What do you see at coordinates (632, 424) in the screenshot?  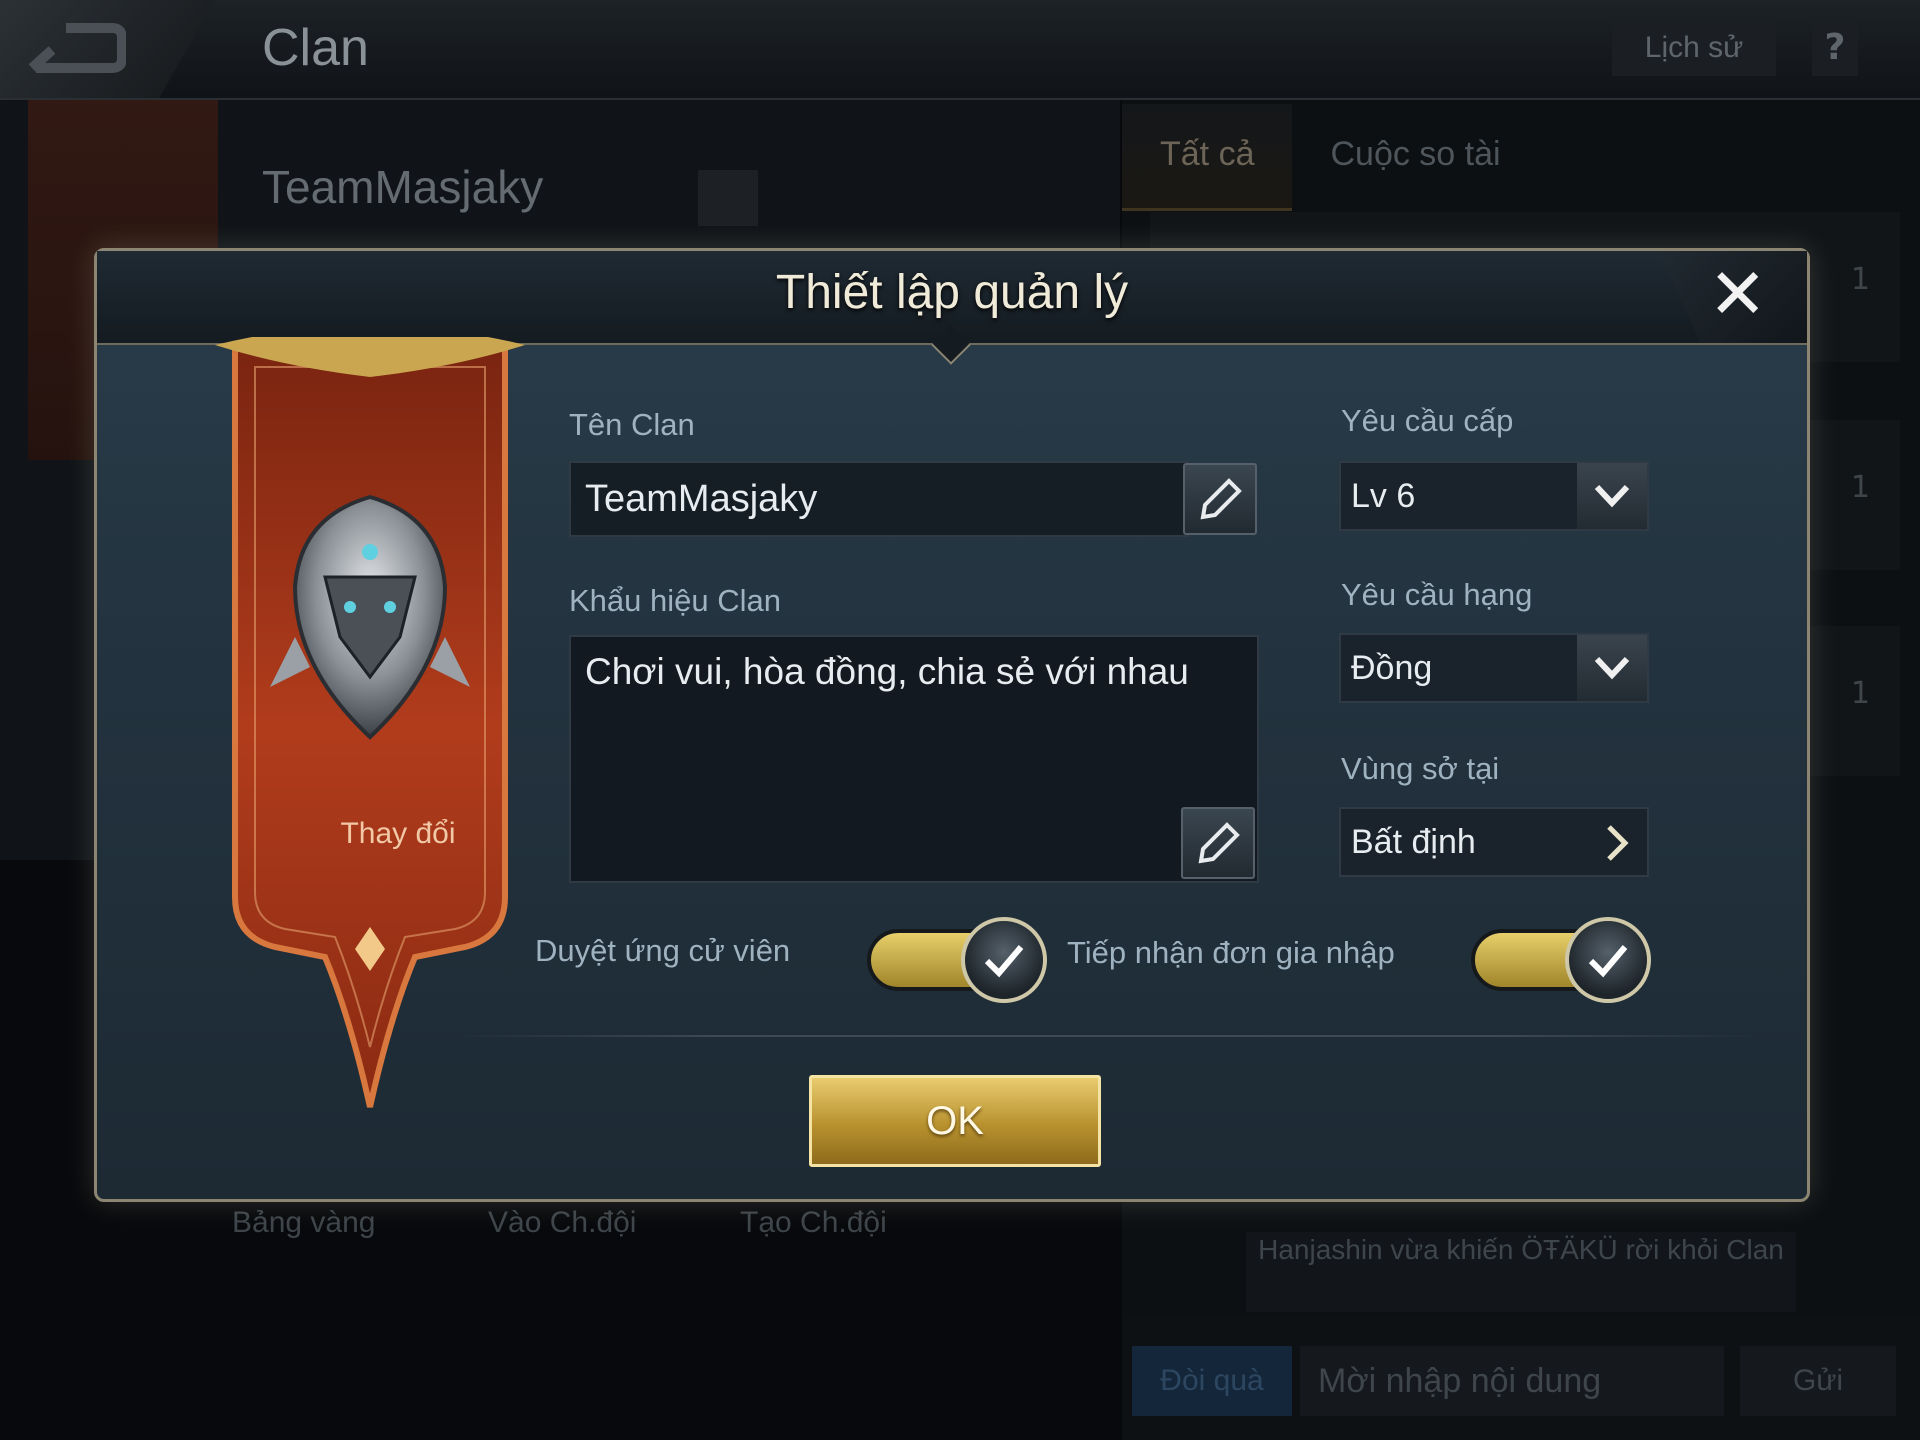 I see `clan-name-label: Tên Clan` at bounding box center [632, 424].